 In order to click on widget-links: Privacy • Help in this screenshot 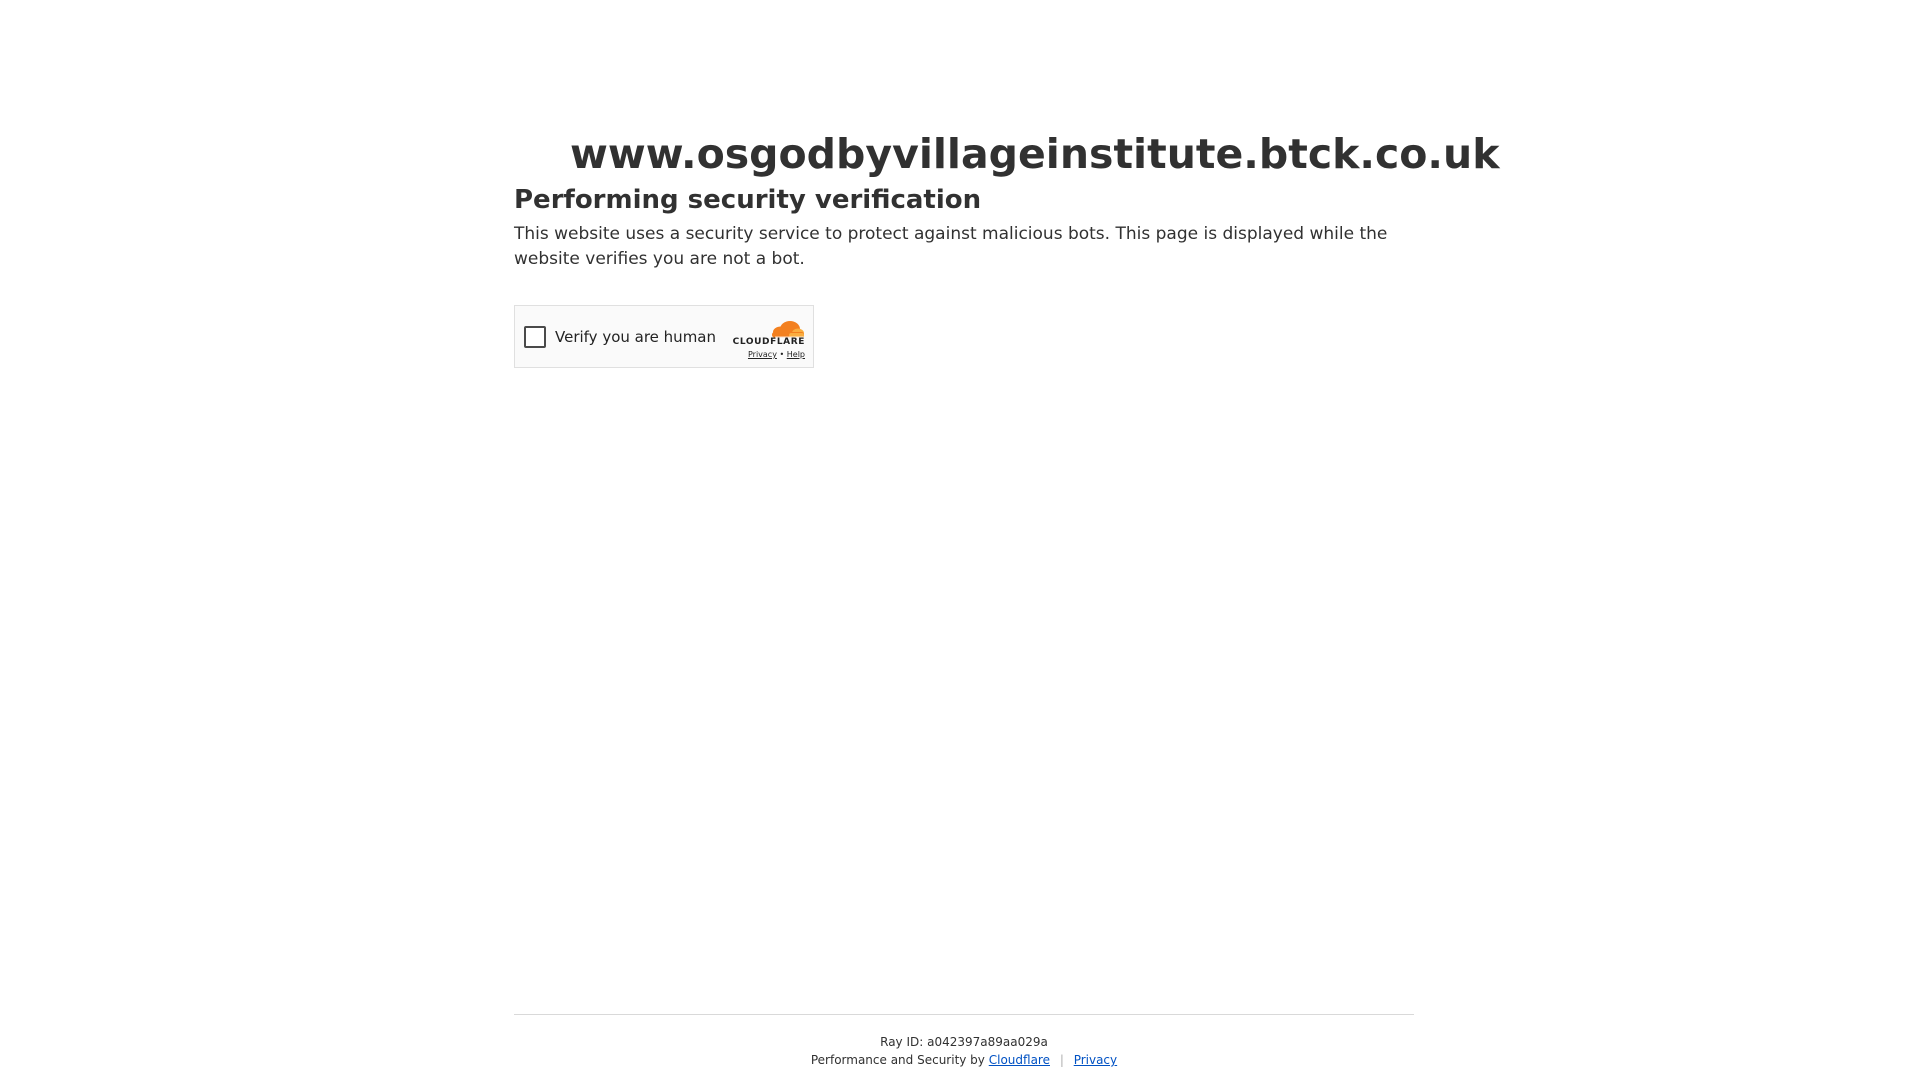, I will do `click(767, 355)`.